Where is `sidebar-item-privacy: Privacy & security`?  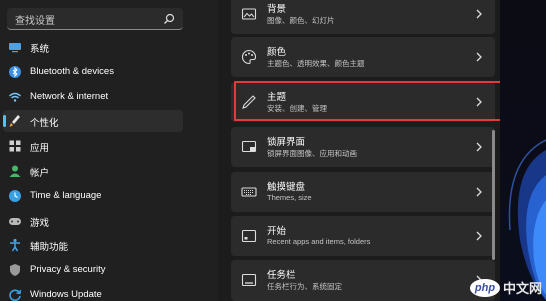
sidebar-item-privacy: Privacy & security is located at coordinates (92, 270).